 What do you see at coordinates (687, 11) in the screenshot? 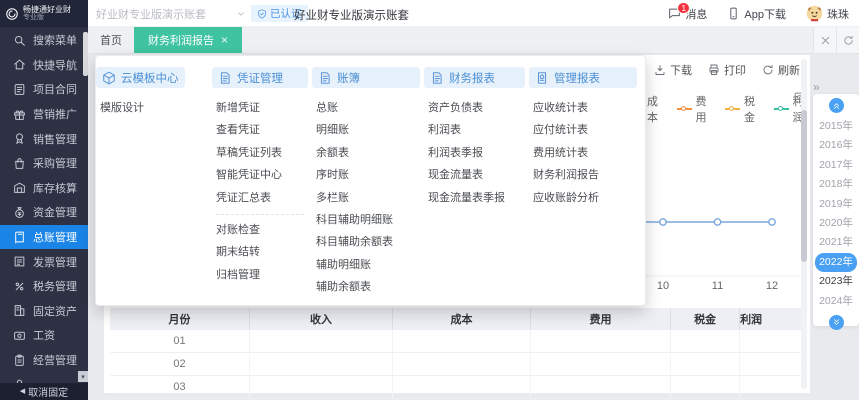
I see `messages-button: 1 消息` at bounding box center [687, 11].